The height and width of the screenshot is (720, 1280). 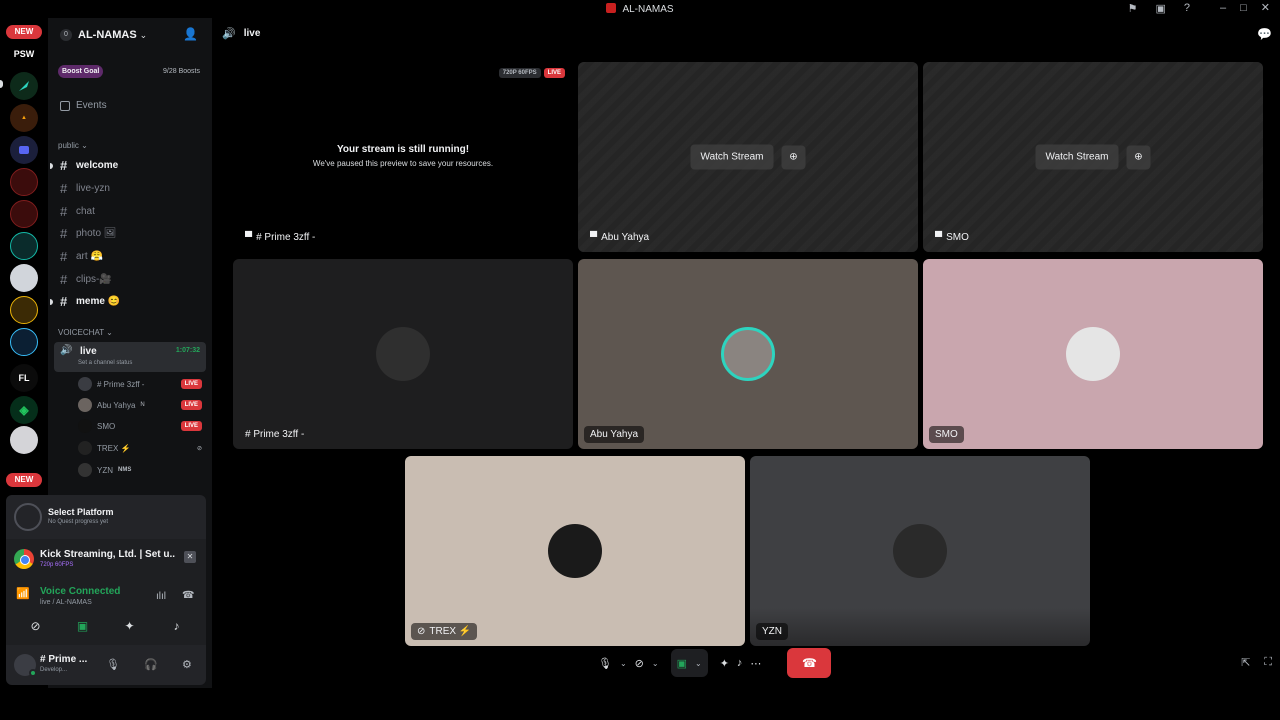 What do you see at coordinates (24, 118) in the screenshot?
I see `server-icon-2: ▲` at bounding box center [24, 118].